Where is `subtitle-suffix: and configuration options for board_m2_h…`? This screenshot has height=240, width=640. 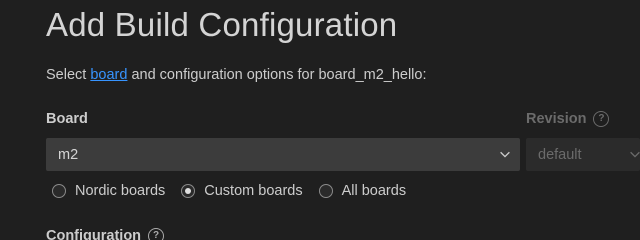 subtitle-suffix: and configuration options for board_m2_h… is located at coordinates (277, 75).